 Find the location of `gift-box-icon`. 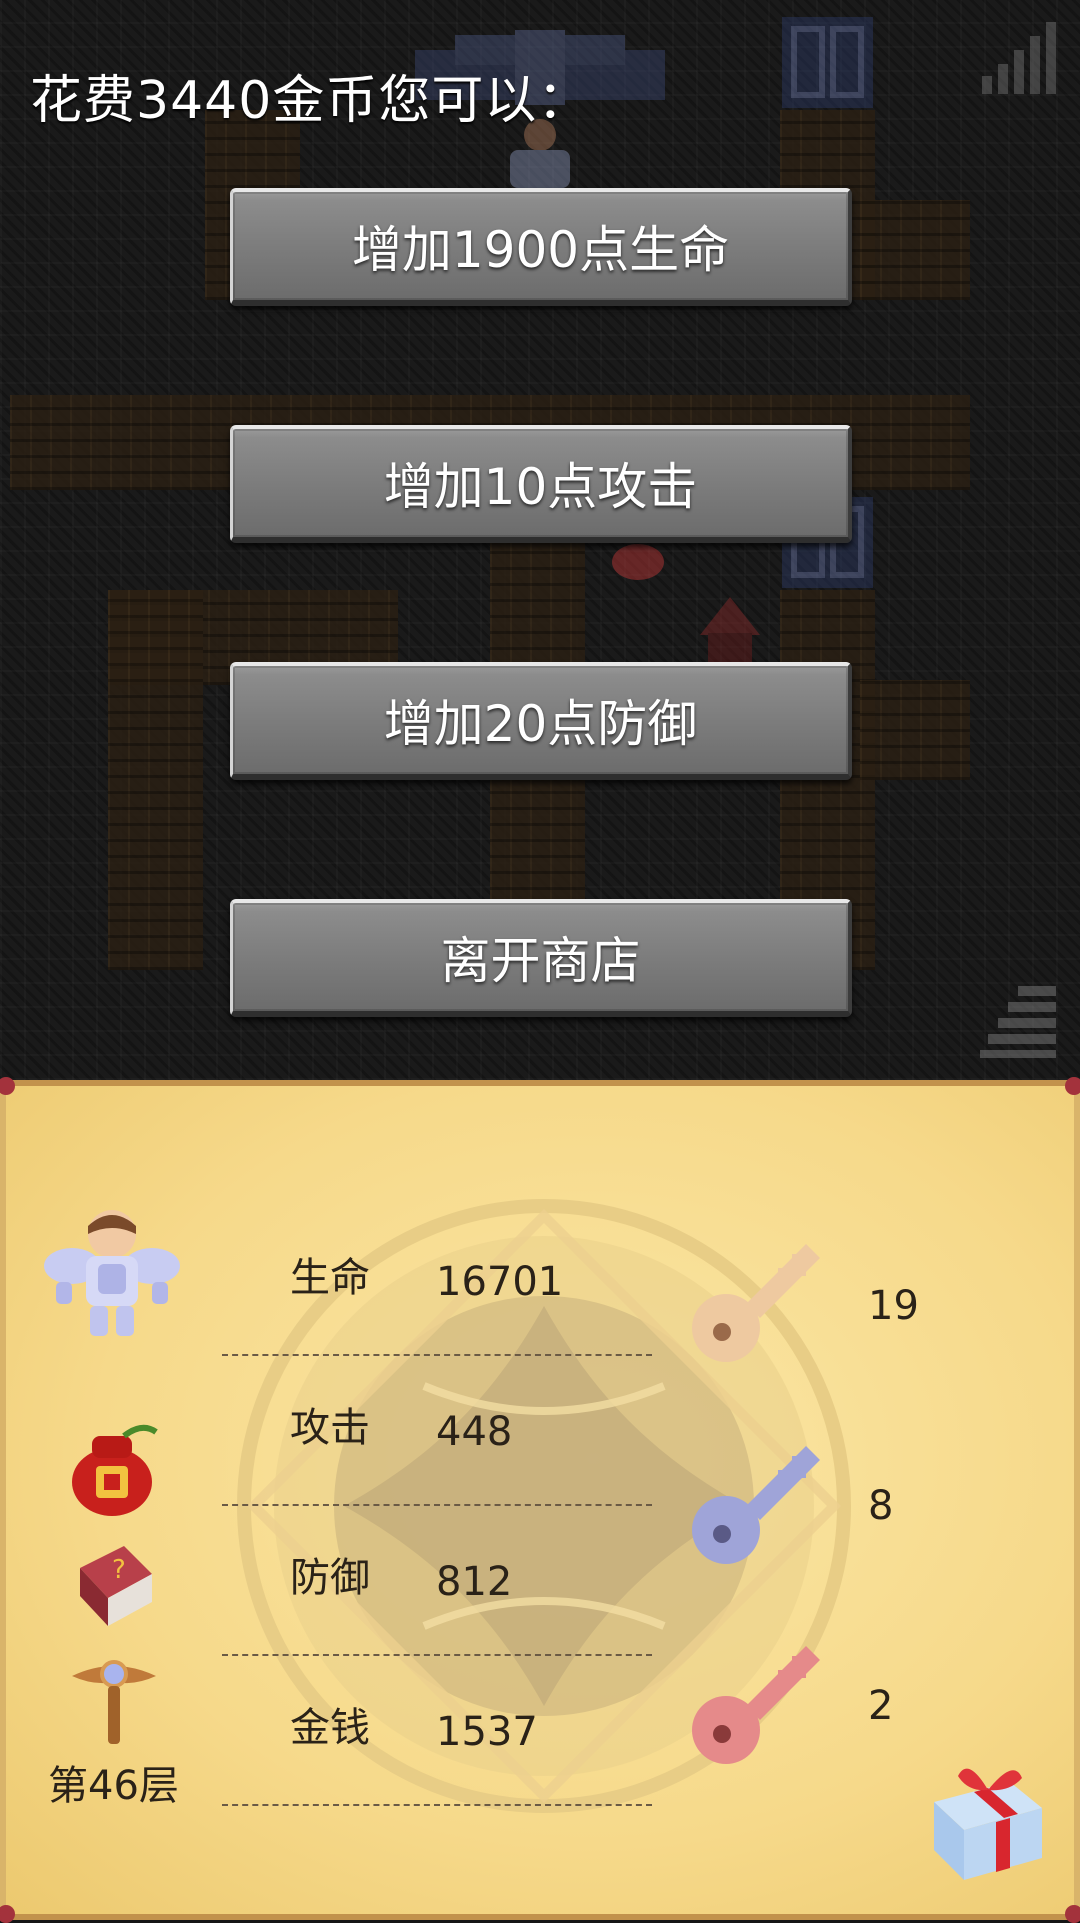

gift-box-icon is located at coordinates (985, 1819).